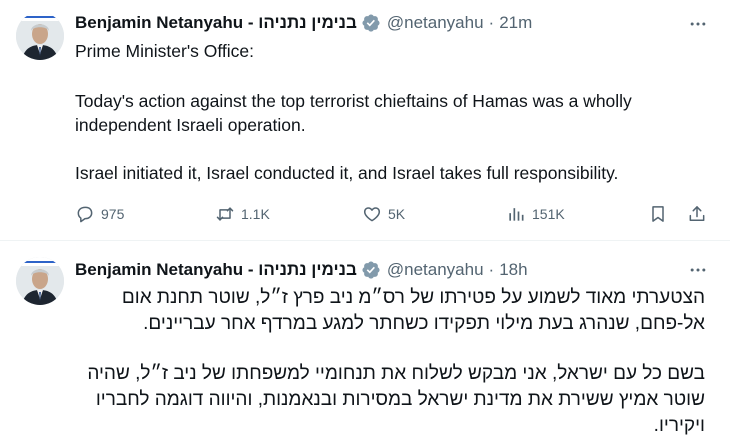 The image size is (730, 446). Describe the element at coordinates (225, 214) in the screenshot. I see `repost-icon` at that location.